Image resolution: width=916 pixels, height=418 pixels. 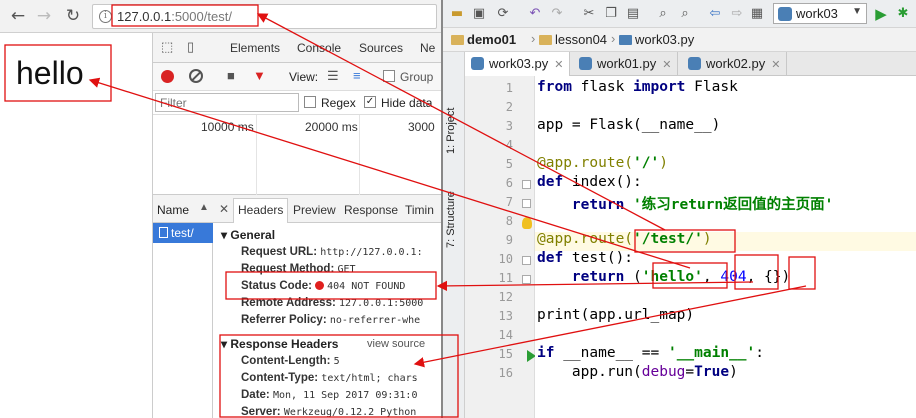 I want to click on waterfall-view-icon: ≡, so click(x=360, y=76).